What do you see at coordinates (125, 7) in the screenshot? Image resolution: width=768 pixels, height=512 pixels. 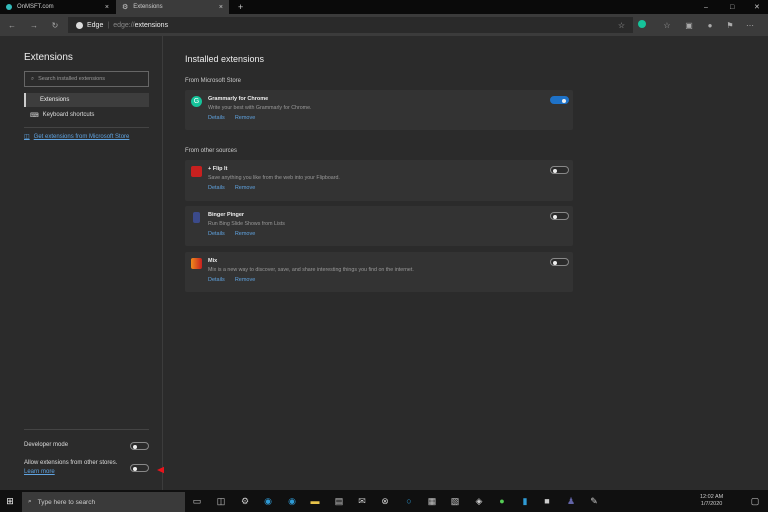 I see `extensions-icon: ⚙` at bounding box center [125, 7].